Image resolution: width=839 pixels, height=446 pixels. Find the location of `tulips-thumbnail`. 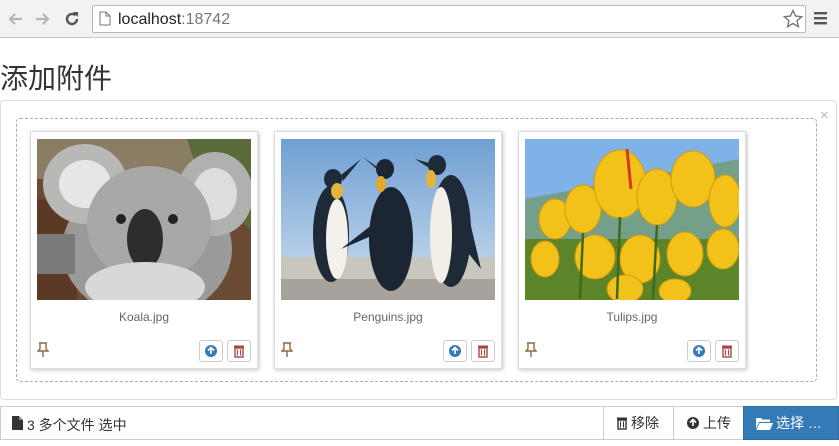

tulips-thumbnail is located at coordinates (632, 219).